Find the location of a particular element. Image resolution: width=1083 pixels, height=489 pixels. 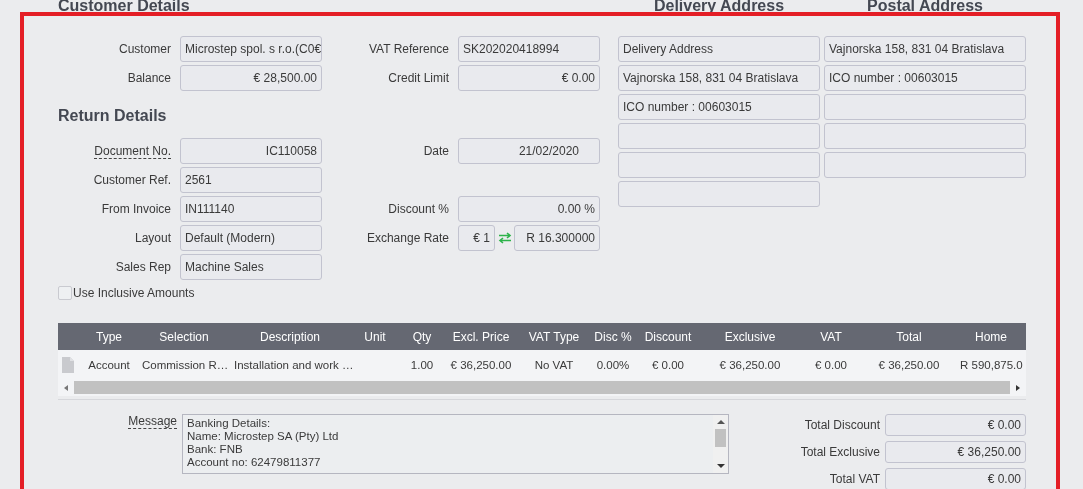

table-cell: Account is located at coordinates (109, 364).